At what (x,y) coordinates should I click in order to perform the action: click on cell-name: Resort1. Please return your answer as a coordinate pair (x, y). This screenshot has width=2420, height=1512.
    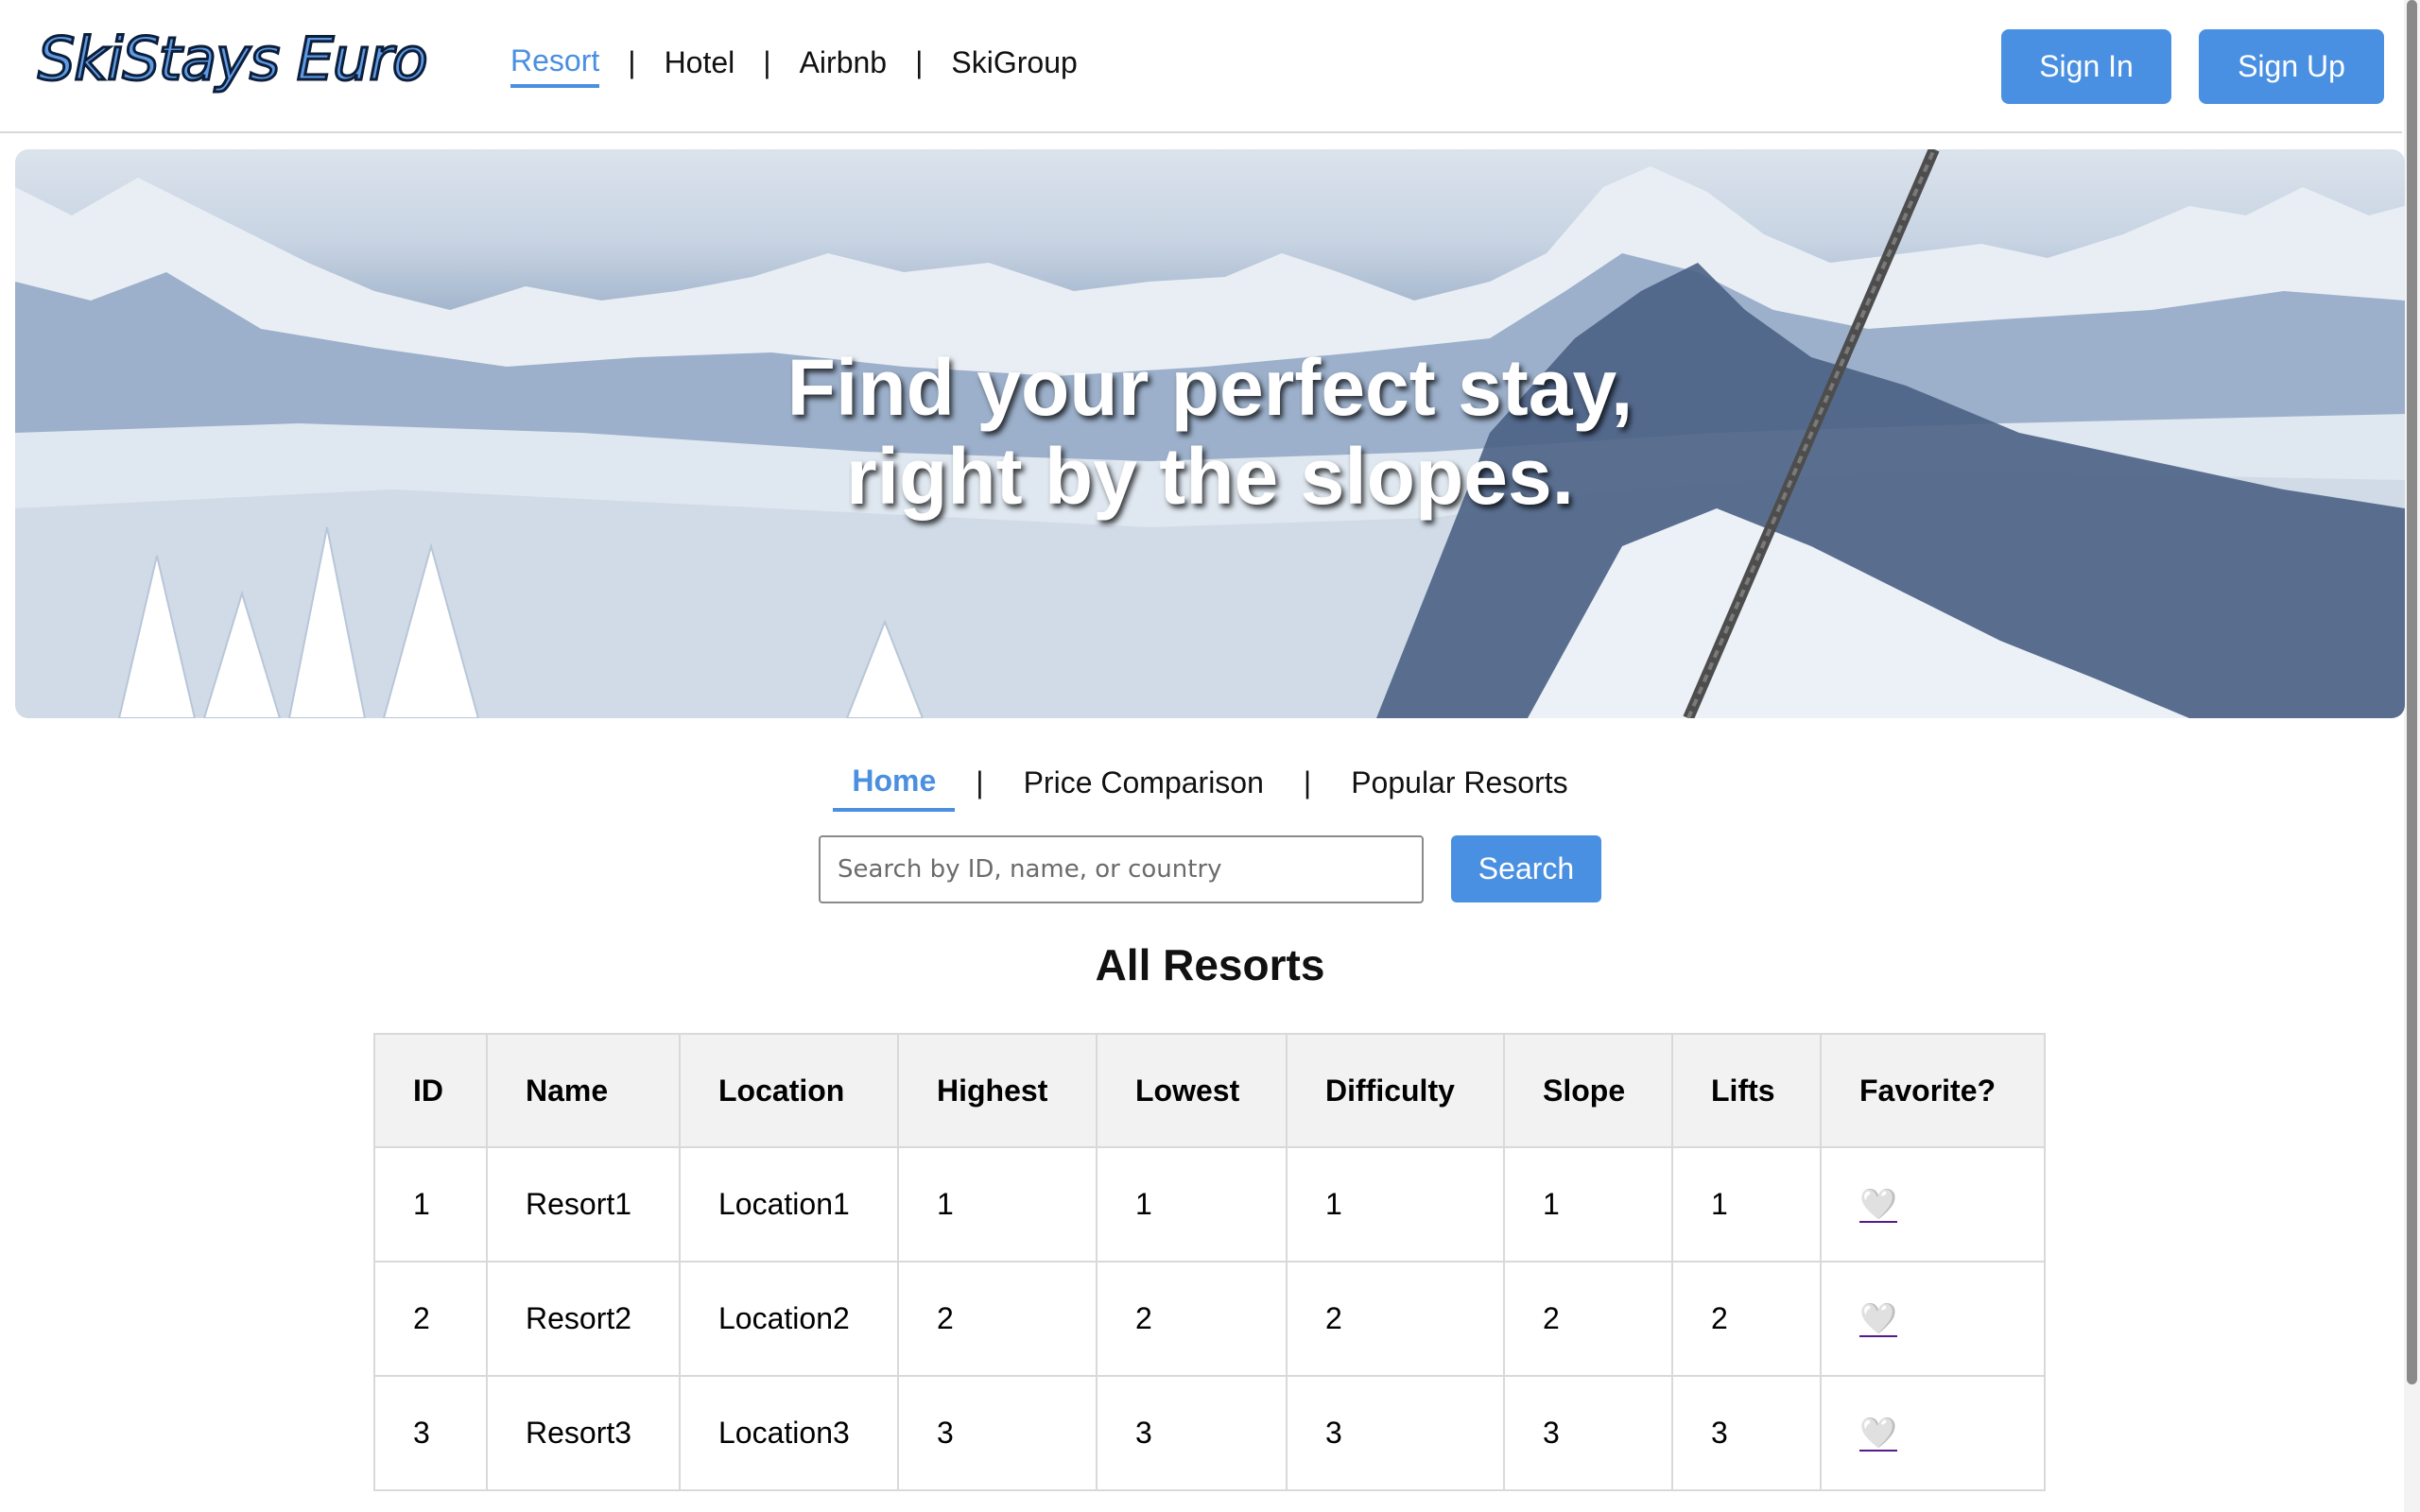
    Looking at the image, I should click on (583, 1204).